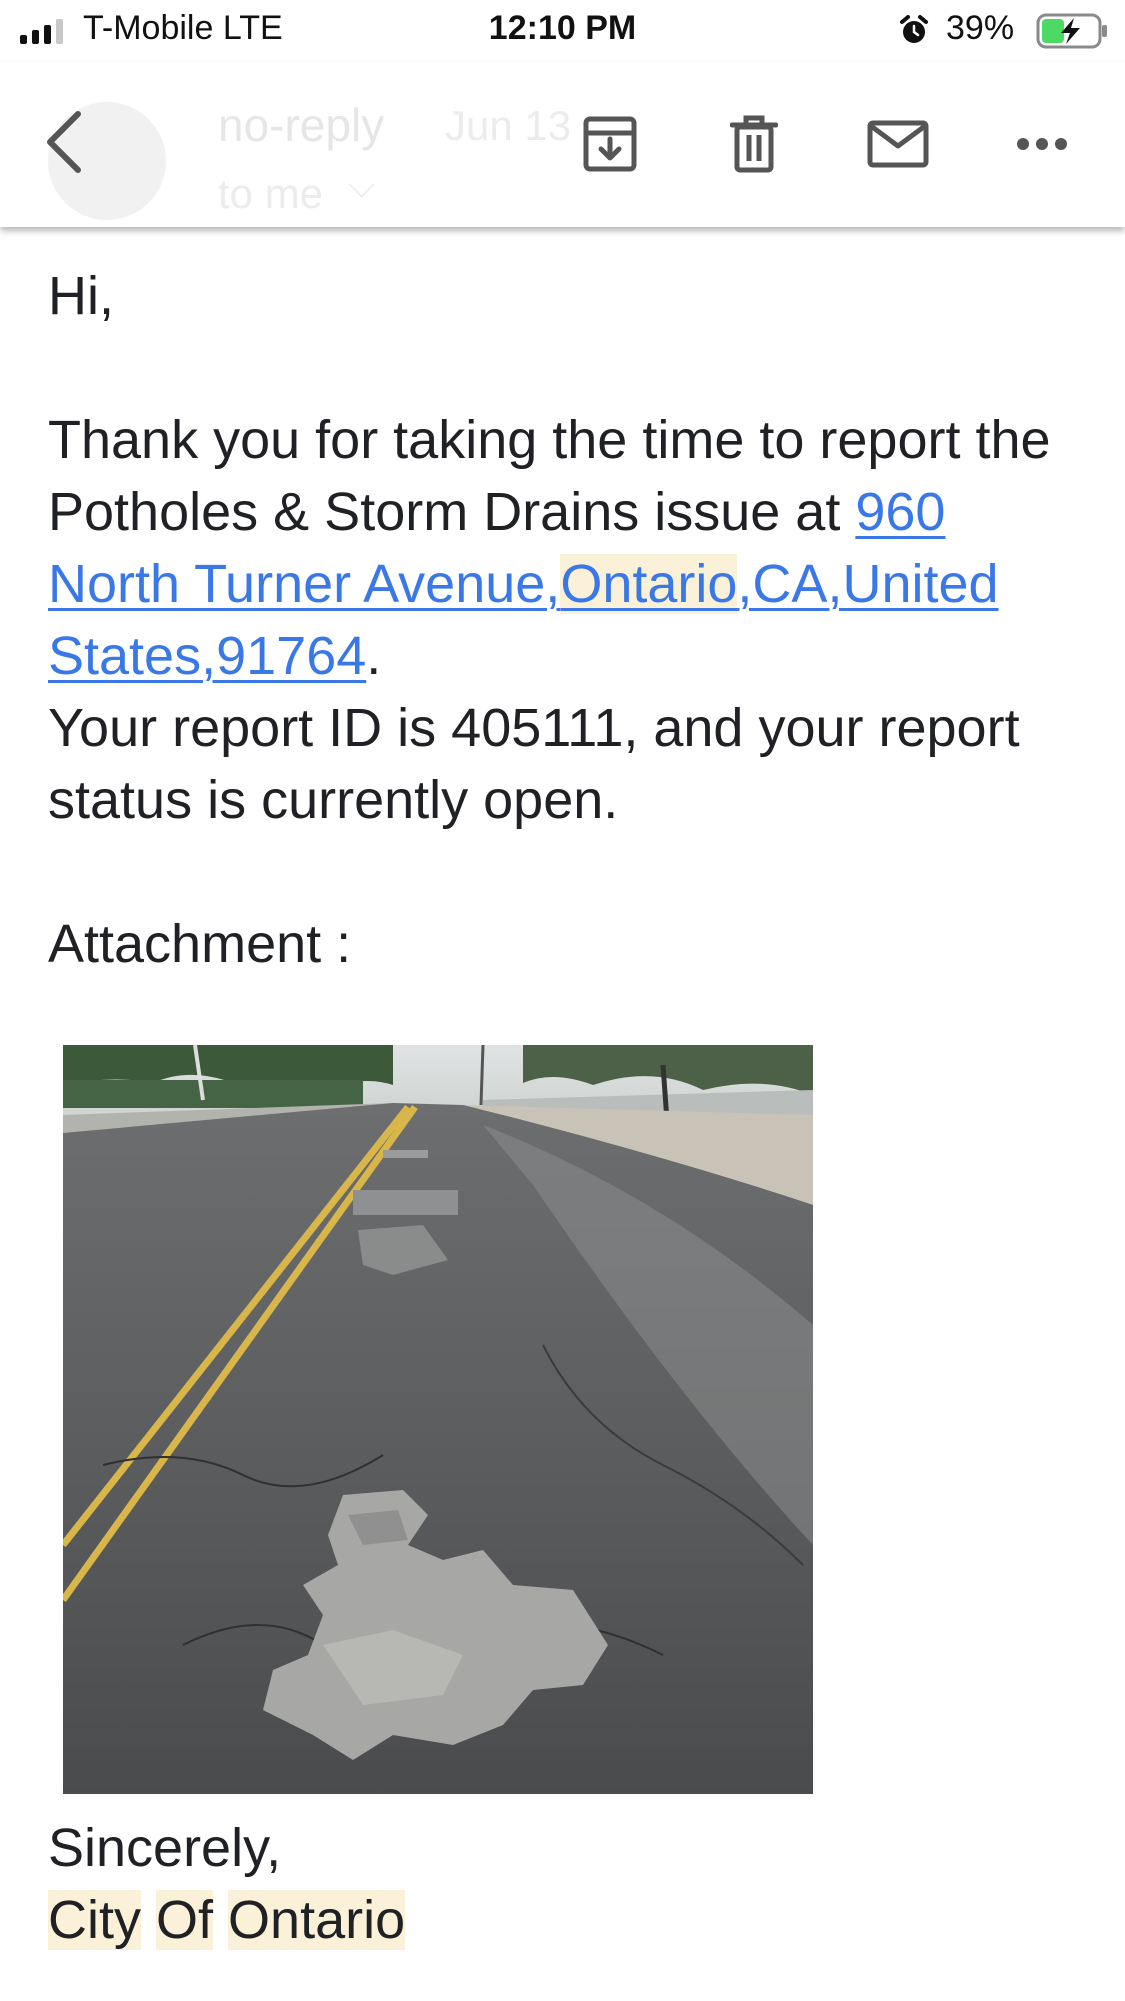 Image resolution: width=1125 pixels, height=2001 pixels. I want to click on more-options-button, so click(1042, 144).